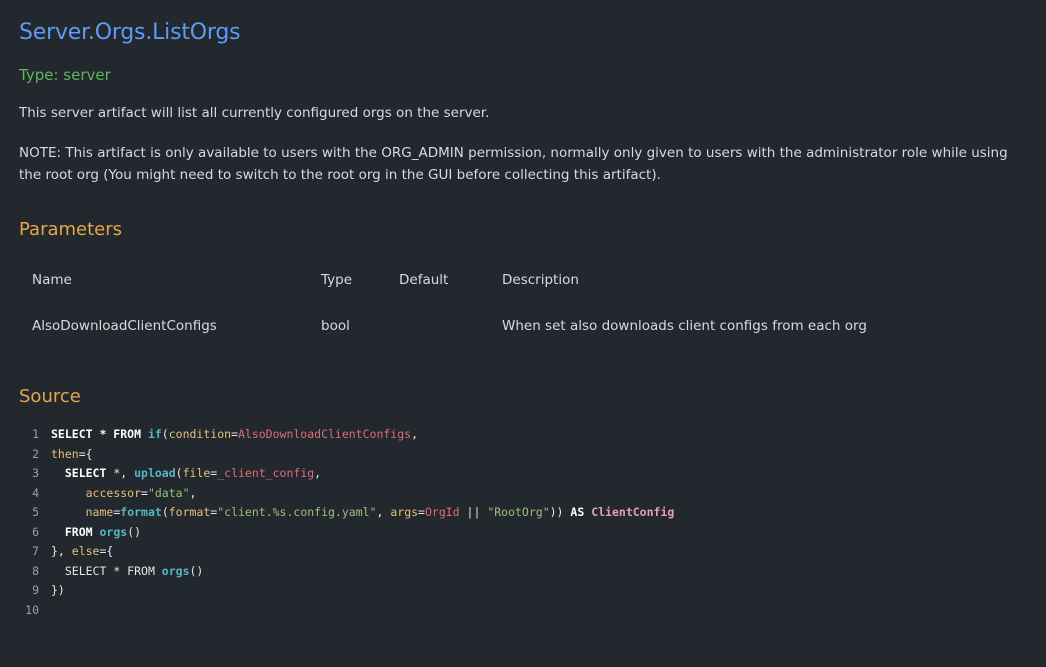  I want to click on code-token: if, so click(154, 434).